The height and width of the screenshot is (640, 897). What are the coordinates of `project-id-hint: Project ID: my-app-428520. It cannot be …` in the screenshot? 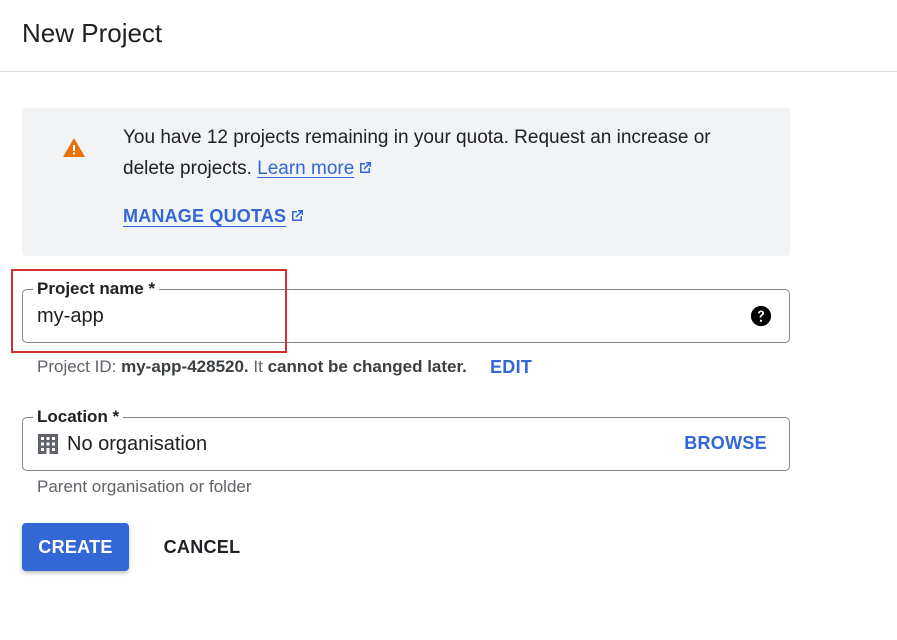 It's located at (252, 367).